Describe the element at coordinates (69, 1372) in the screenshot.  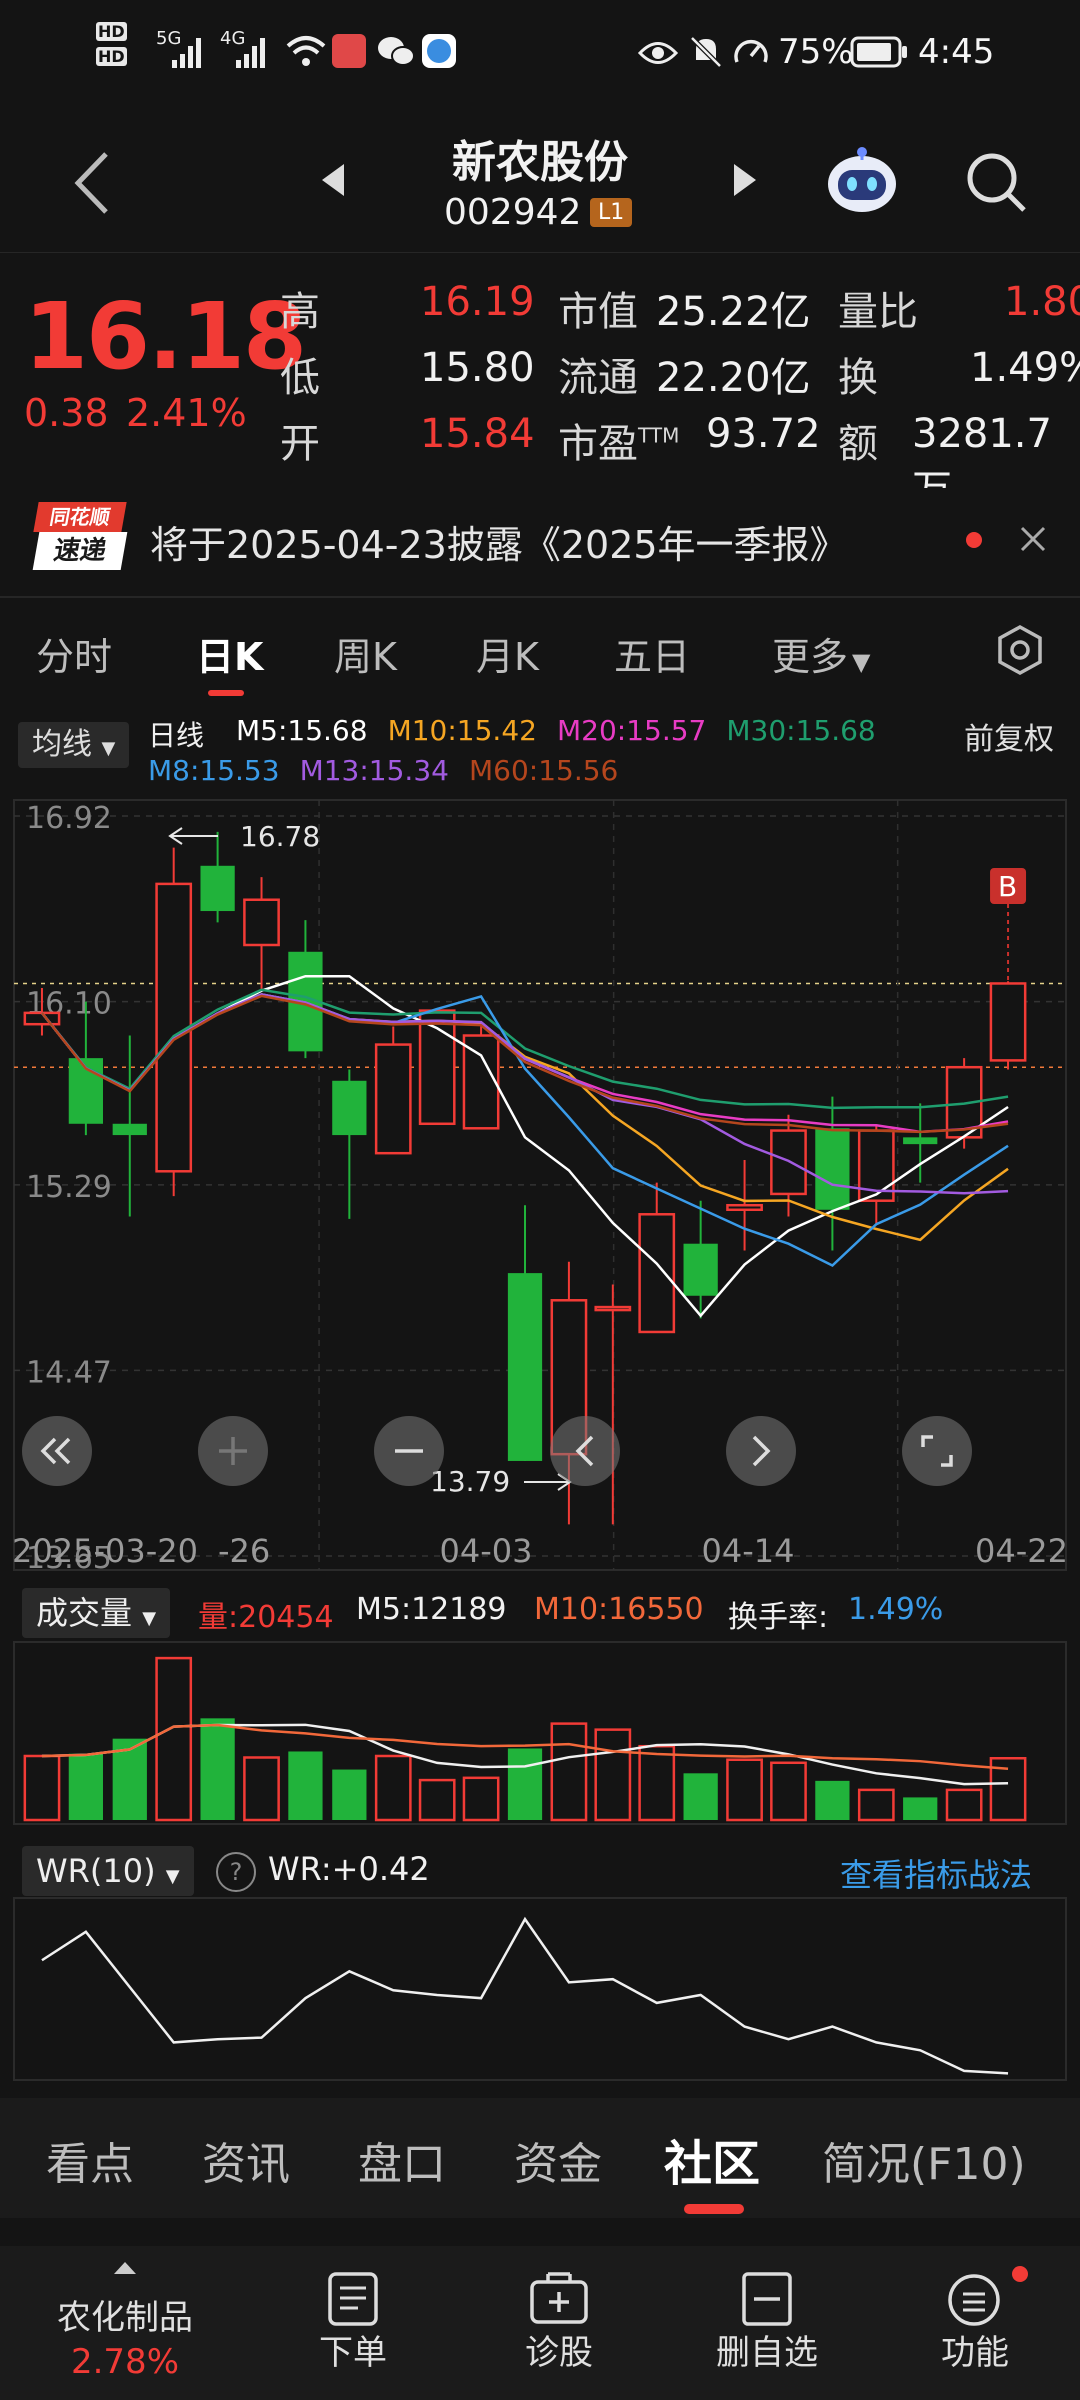
I see `y-tick-label: 14.47` at that location.